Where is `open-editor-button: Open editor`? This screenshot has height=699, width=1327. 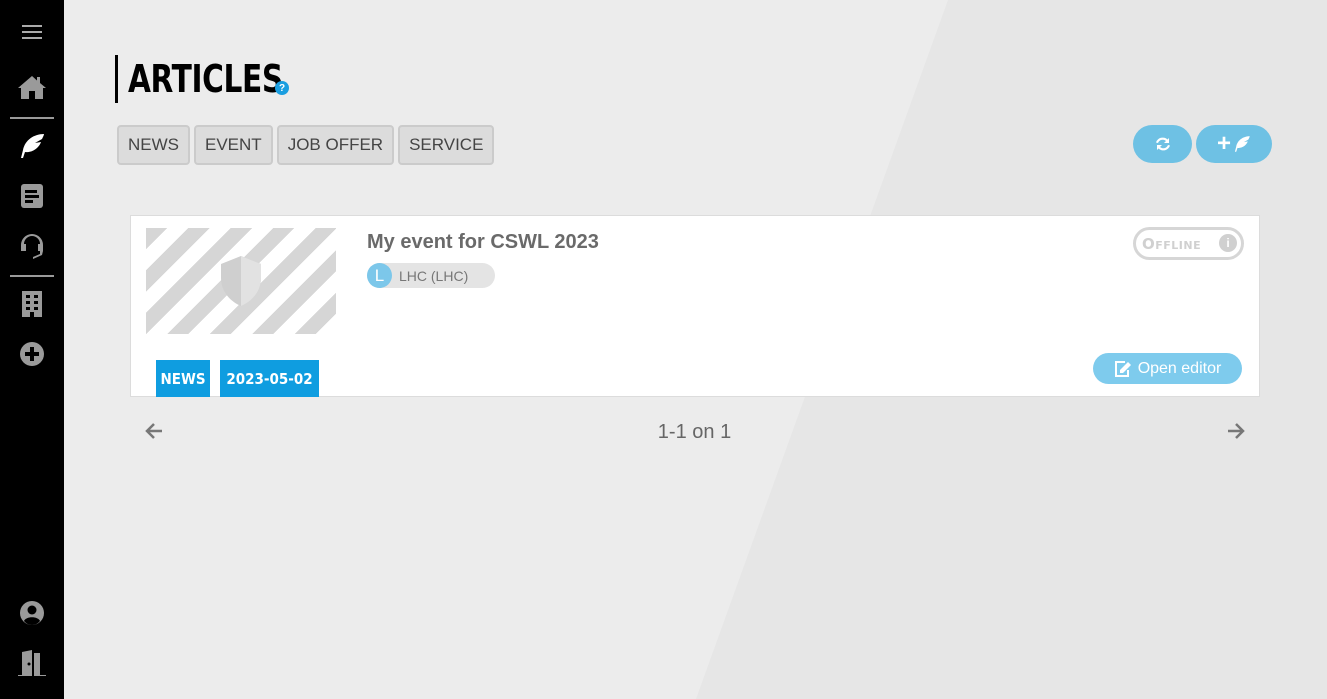 open-editor-button: Open editor is located at coordinates (1167, 368).